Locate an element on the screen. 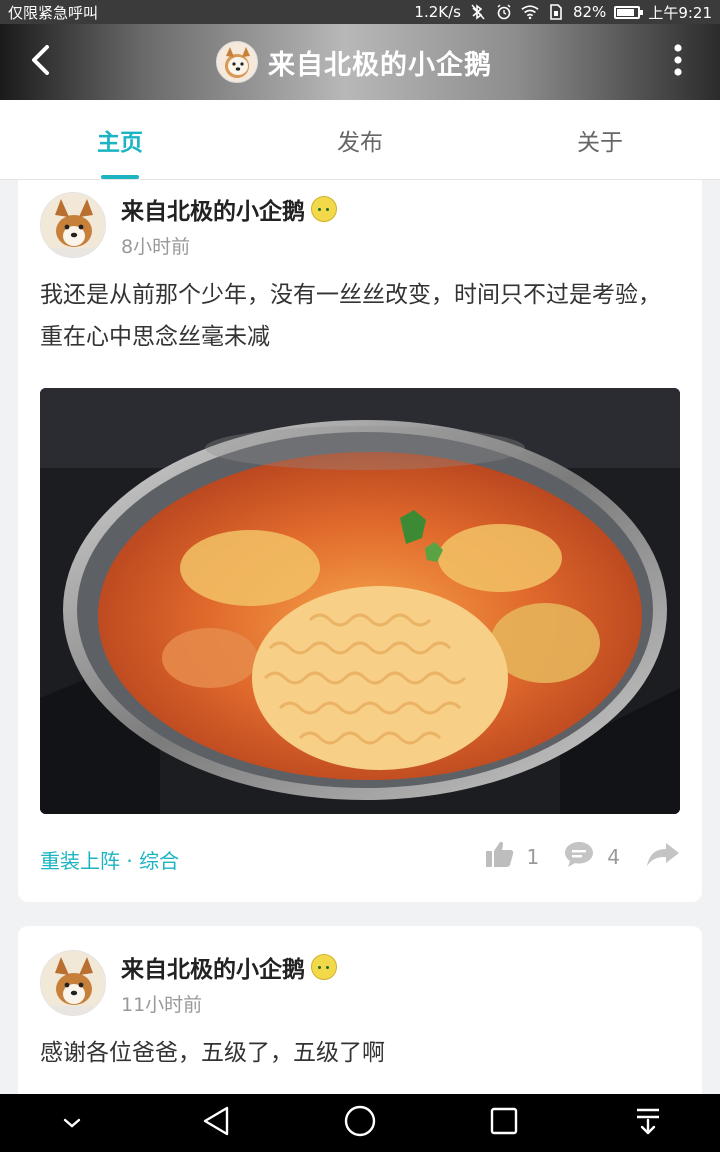  like-count: 1 is located at coordinates (533, 856).